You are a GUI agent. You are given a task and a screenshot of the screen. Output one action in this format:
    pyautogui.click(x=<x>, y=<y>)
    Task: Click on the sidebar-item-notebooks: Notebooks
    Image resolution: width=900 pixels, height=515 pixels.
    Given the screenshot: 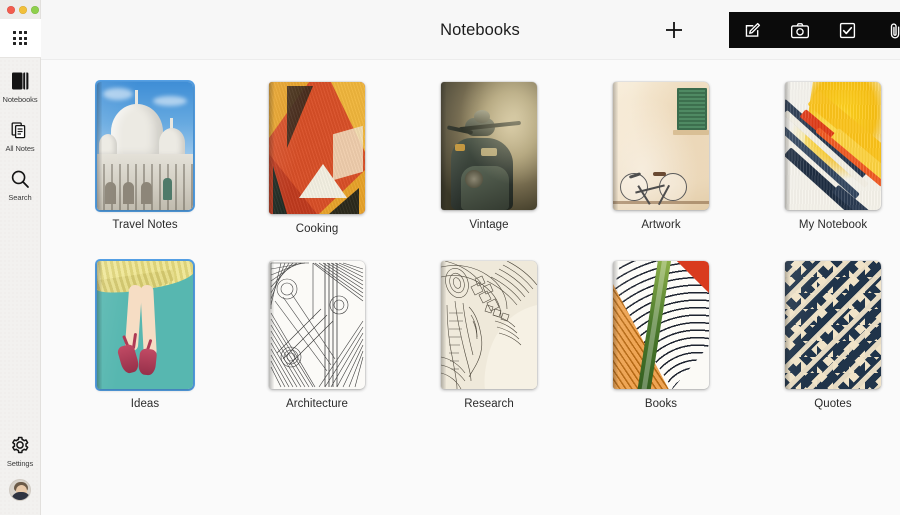 What is the action you would take?
    pyautogui.click(x=20, y=82)
    